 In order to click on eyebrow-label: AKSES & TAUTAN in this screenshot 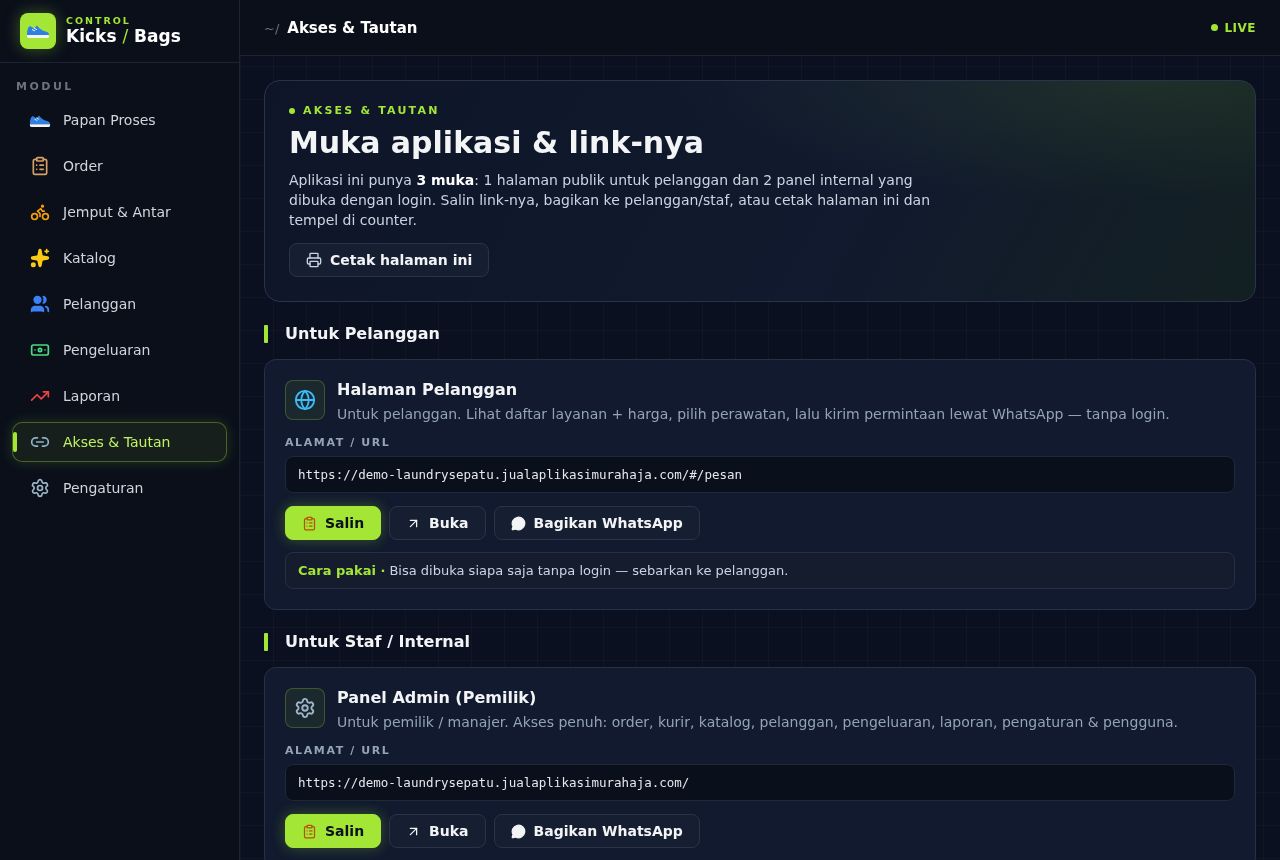, I will do `click(371, 111)`.